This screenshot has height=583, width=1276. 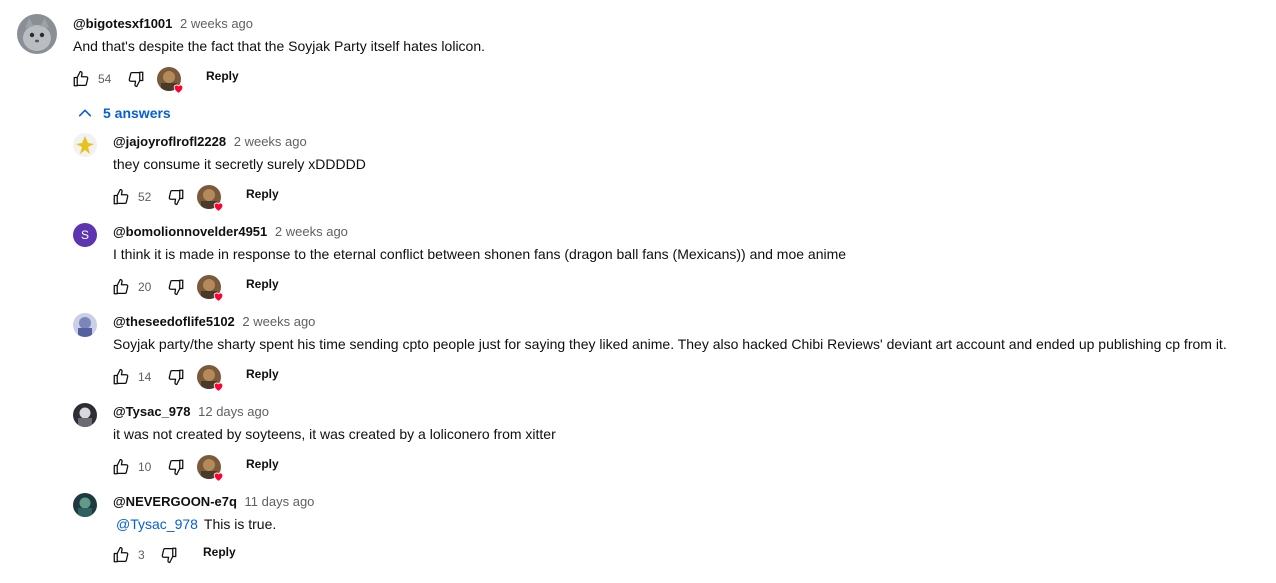 I want to click on comment-actions: 3 Reply, so click(x=212, y=555).